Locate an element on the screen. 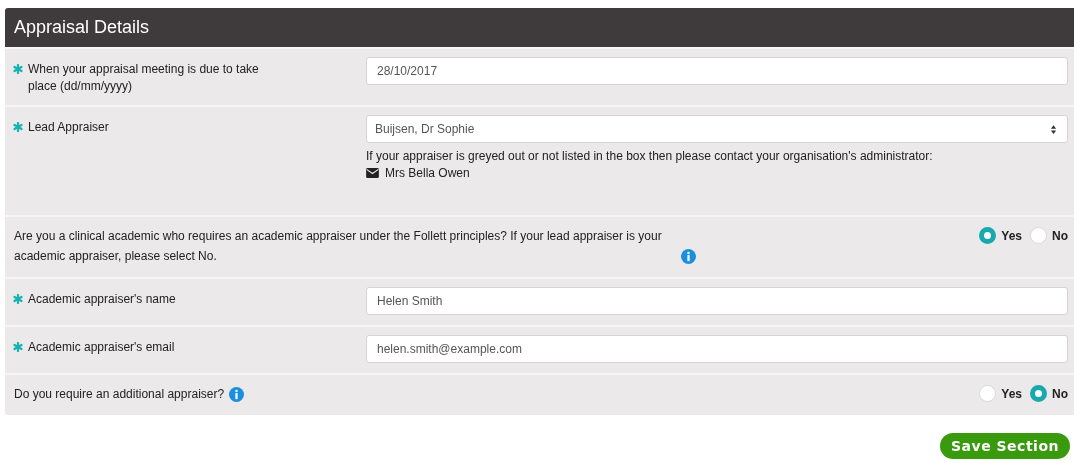 This screenshot has width=1074, height=463. field-label: When your appraisal meeting is due to take place (dd/mm/yyyy) is located at coordinates (144, 78).